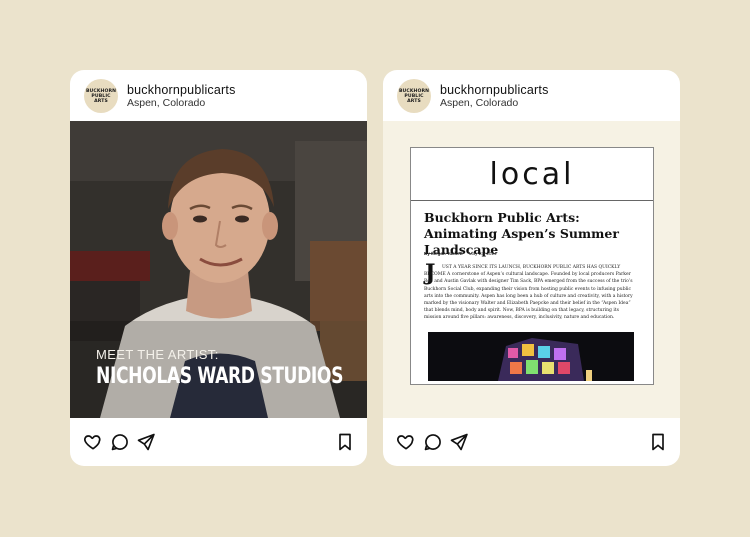 This screenshot has width=750, height=537. I want to click on article-photo-building, so click(531, 356).